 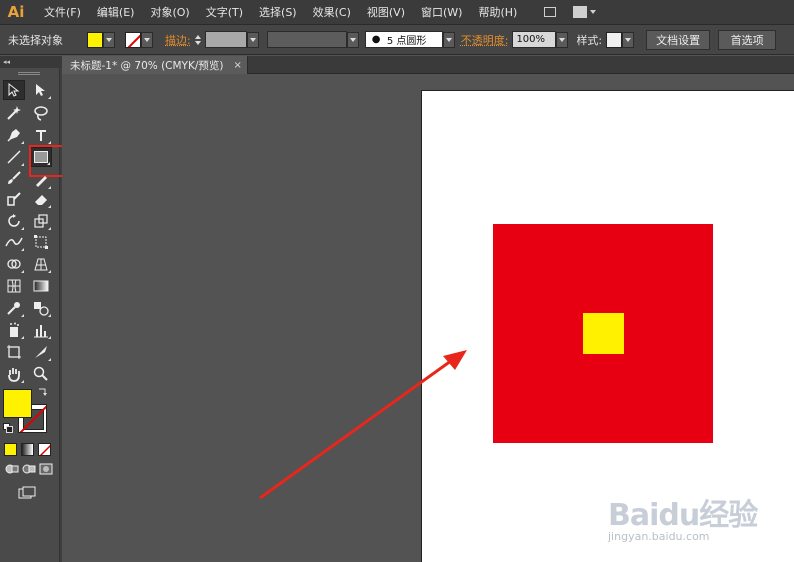 I want to click on stroke-label: 描边:, so click(x=178, y=40).